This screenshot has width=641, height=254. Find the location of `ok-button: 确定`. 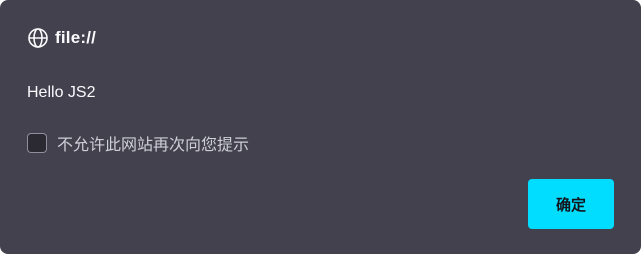

ok-button: 确定 is located at coordinates (571, 204).